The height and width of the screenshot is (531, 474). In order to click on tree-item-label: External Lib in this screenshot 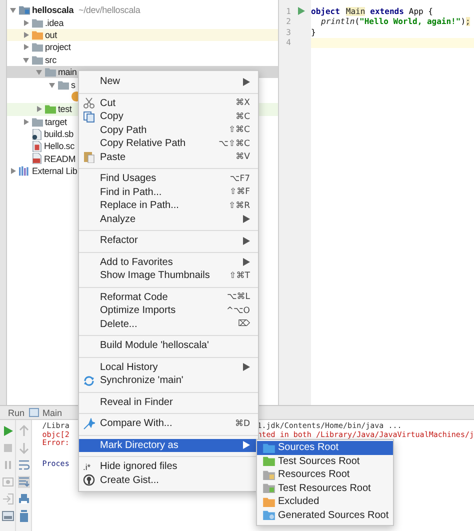, I will do `click(55, 171)`.